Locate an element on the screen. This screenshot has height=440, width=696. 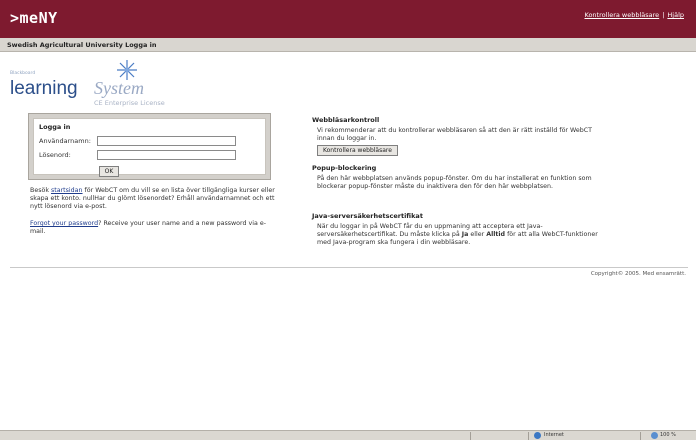
password-input is located at coordinates (166, 155).